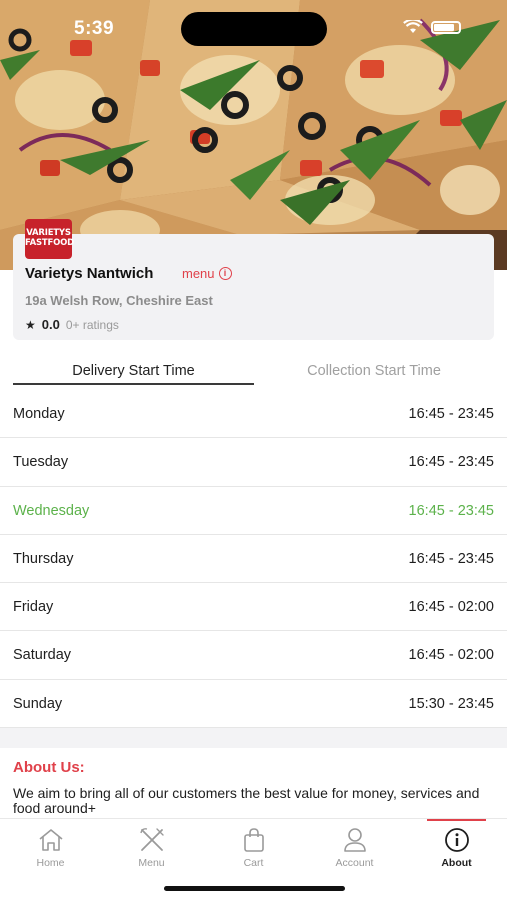  What do you see at coordinates (42, 655) in the screenshot?
I see `hours-day: Saturday` at bounding box center [42, 655].